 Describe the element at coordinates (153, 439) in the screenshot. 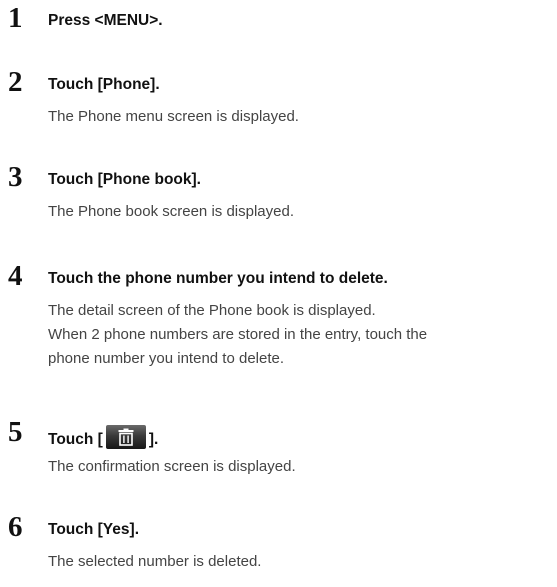

I see `step-title-suffix: ].` at that location.